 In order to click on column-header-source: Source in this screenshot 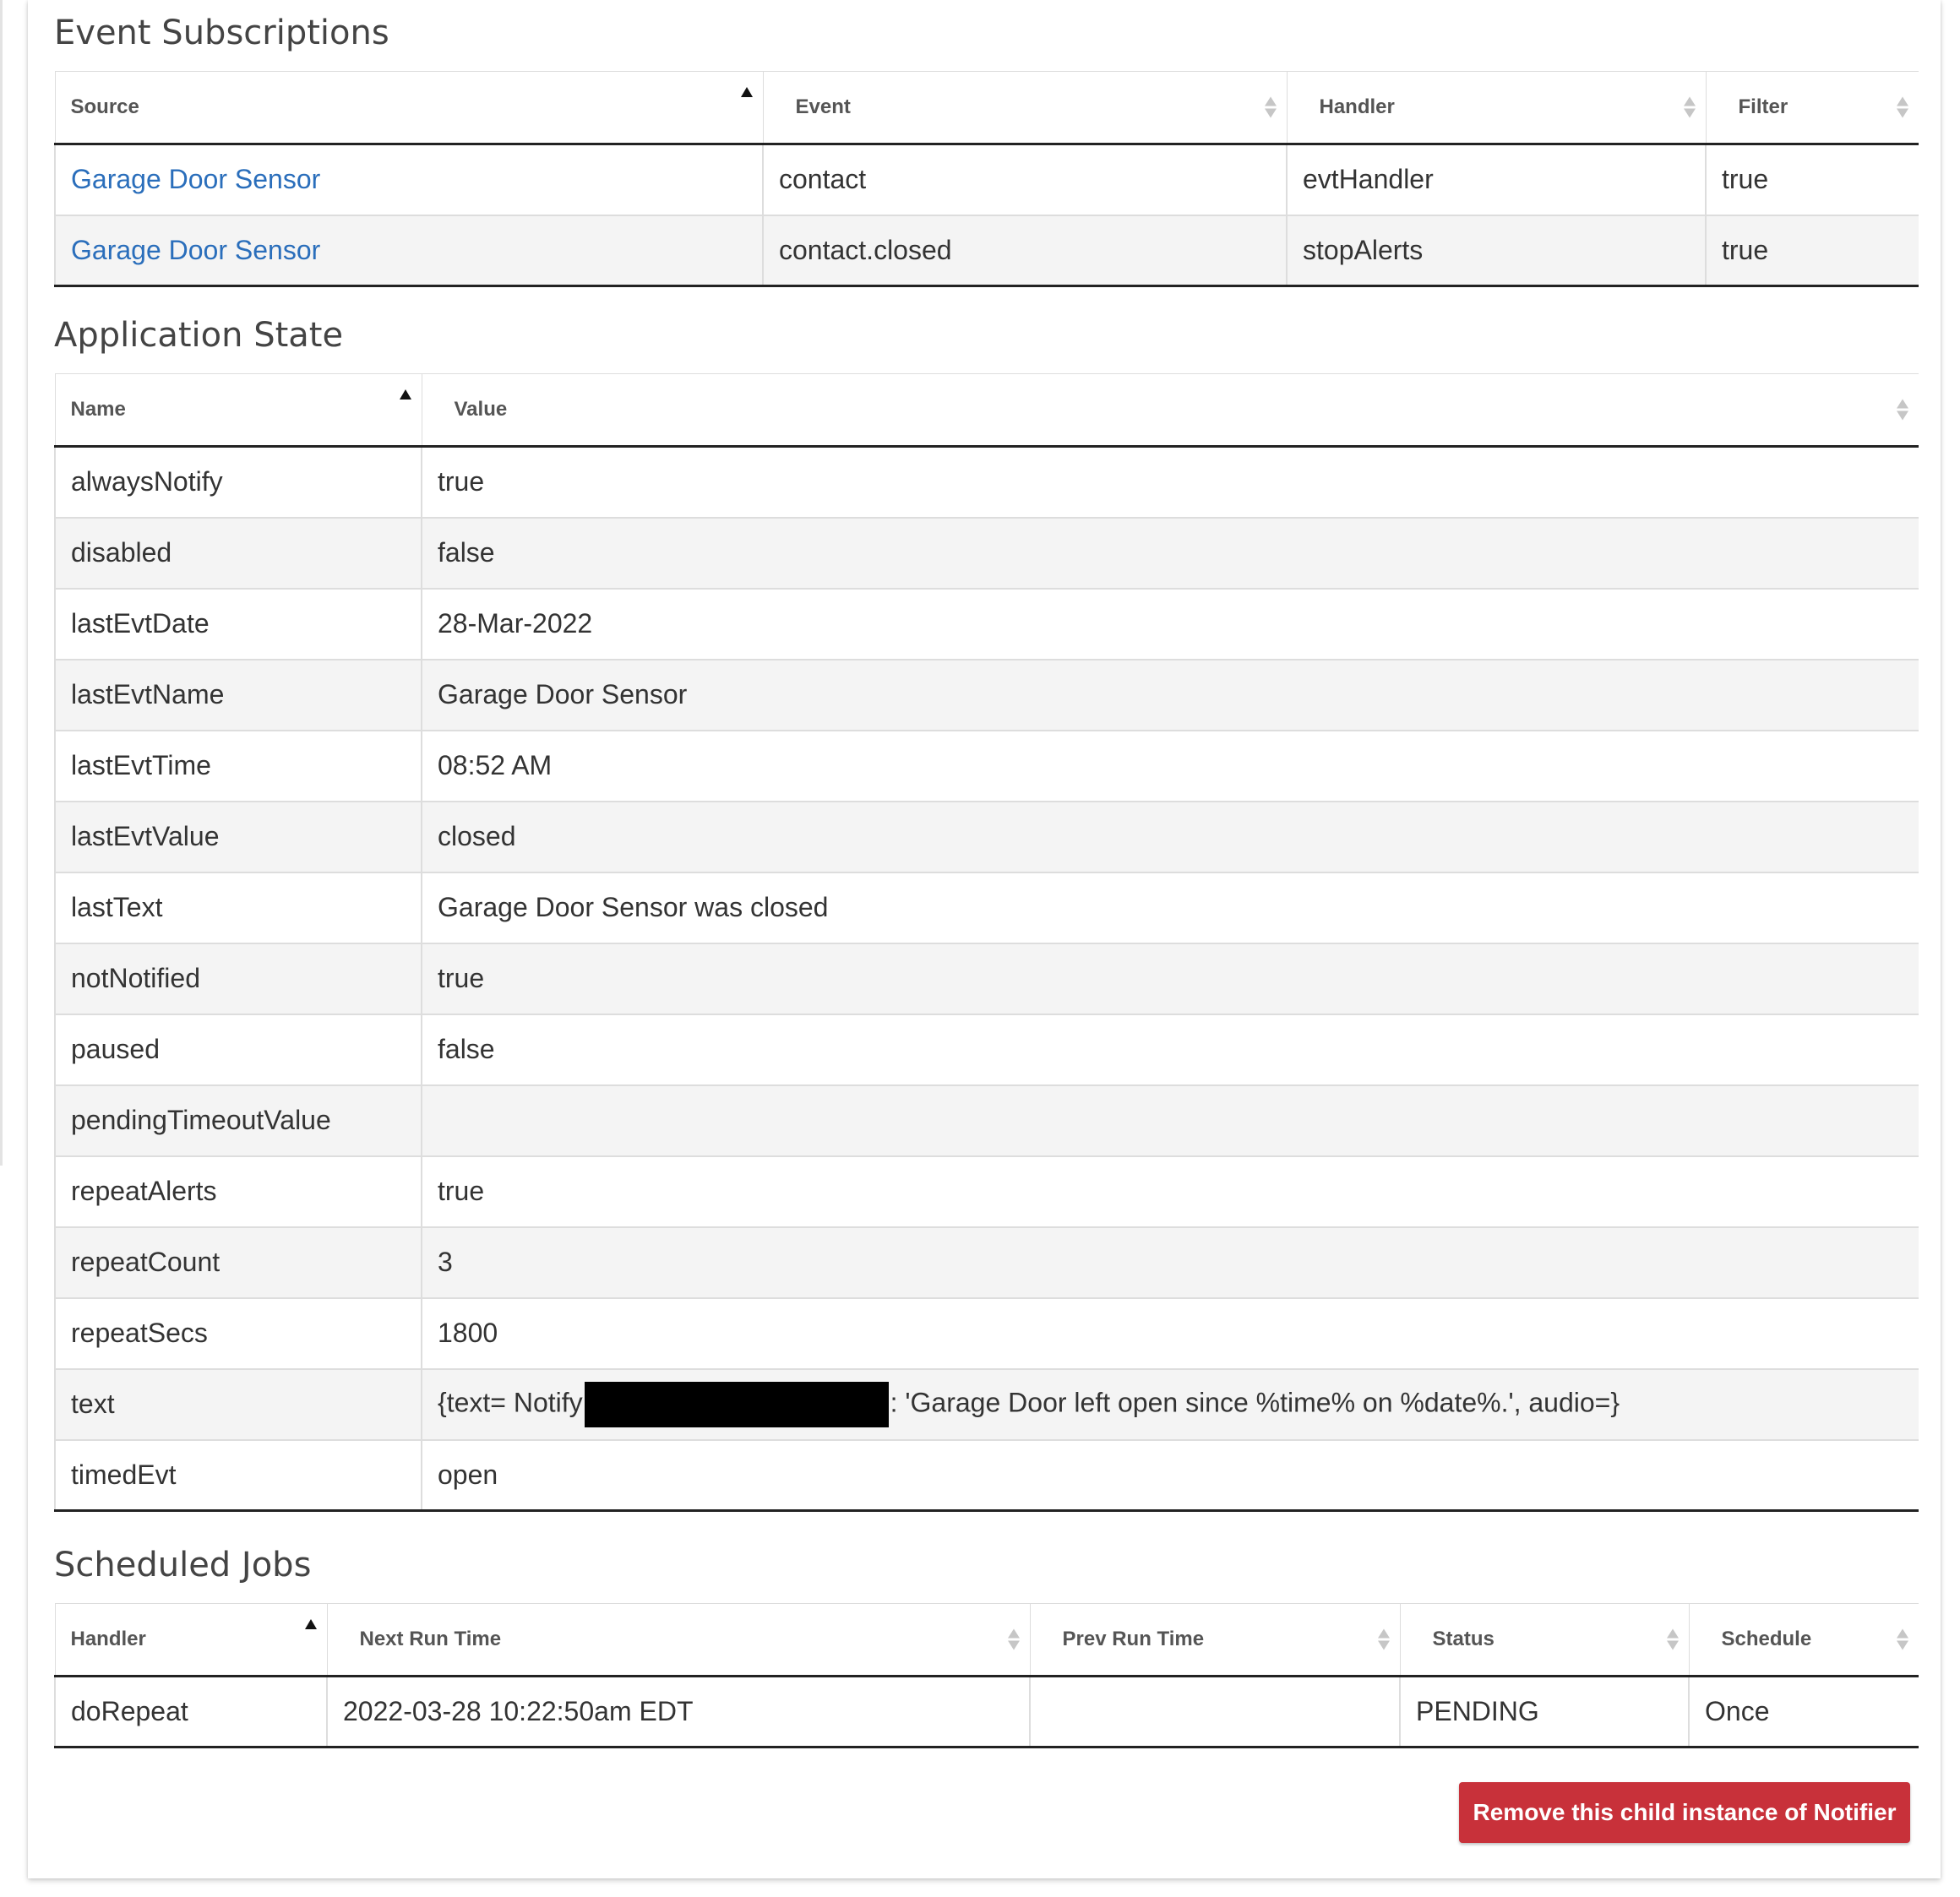, I will do `click(409, 108)`.